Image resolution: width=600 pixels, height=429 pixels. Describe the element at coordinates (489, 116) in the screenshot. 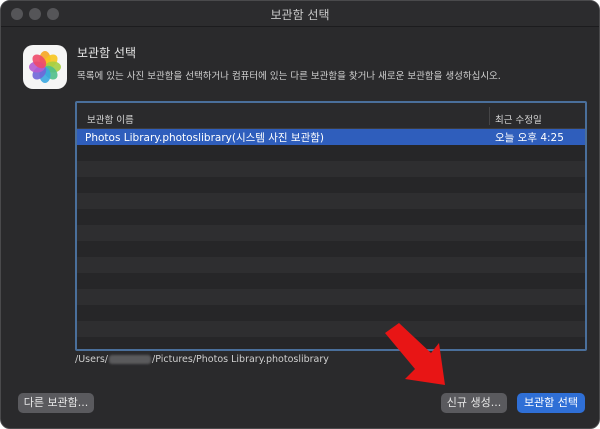

I see `column-divider` at that location.